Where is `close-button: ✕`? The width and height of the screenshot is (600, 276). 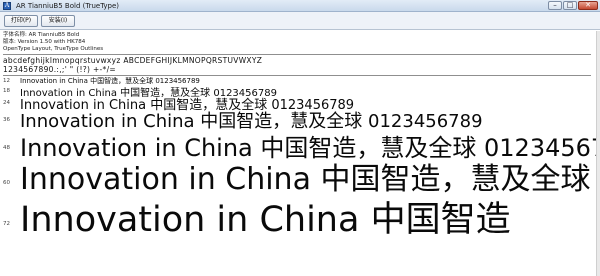 close-button: ✕ is located at coordinates (588, 5).